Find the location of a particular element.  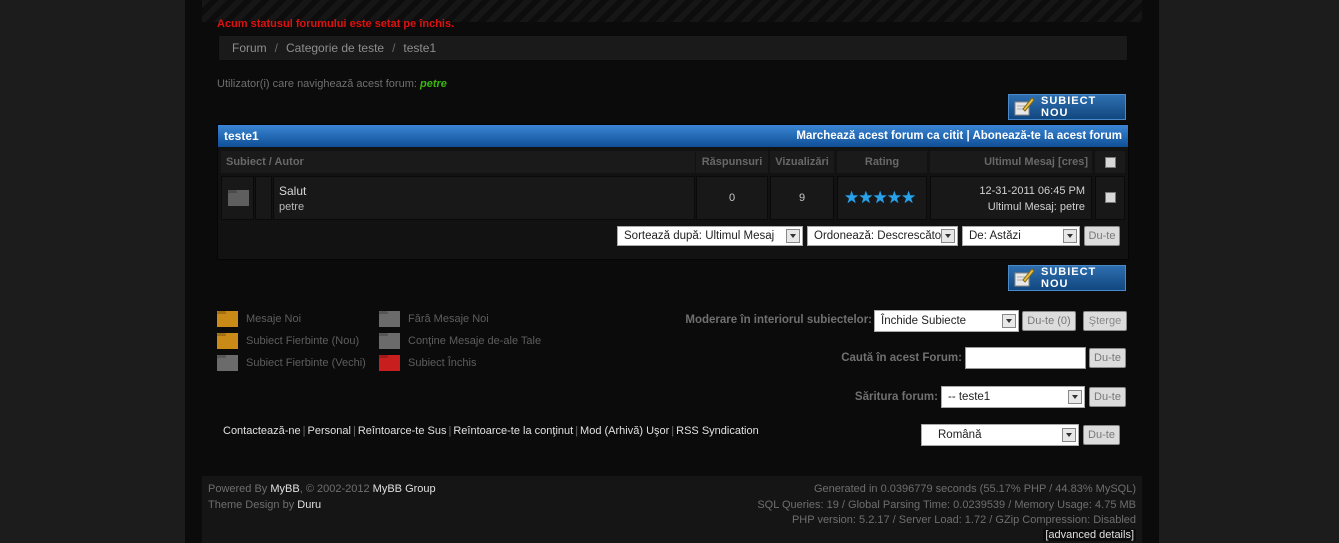

forum-title: teste1 is located at coordinates (241, 136).